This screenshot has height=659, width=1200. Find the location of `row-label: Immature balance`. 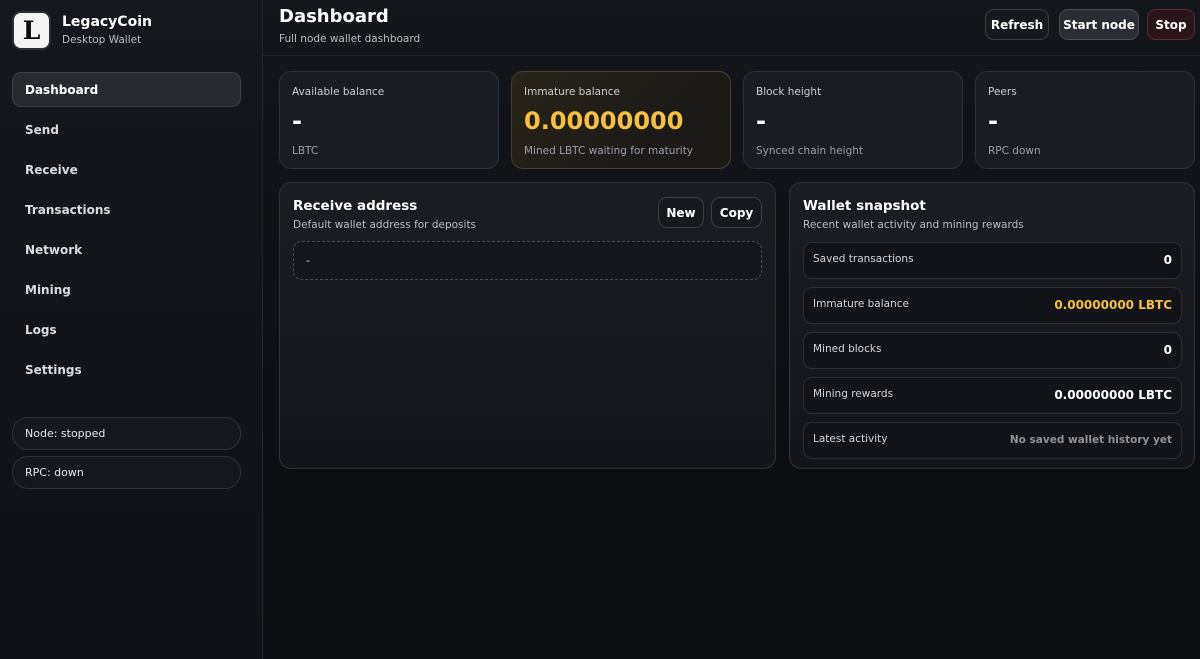

row-label: Immature balance is located at coordinates (861, 304).